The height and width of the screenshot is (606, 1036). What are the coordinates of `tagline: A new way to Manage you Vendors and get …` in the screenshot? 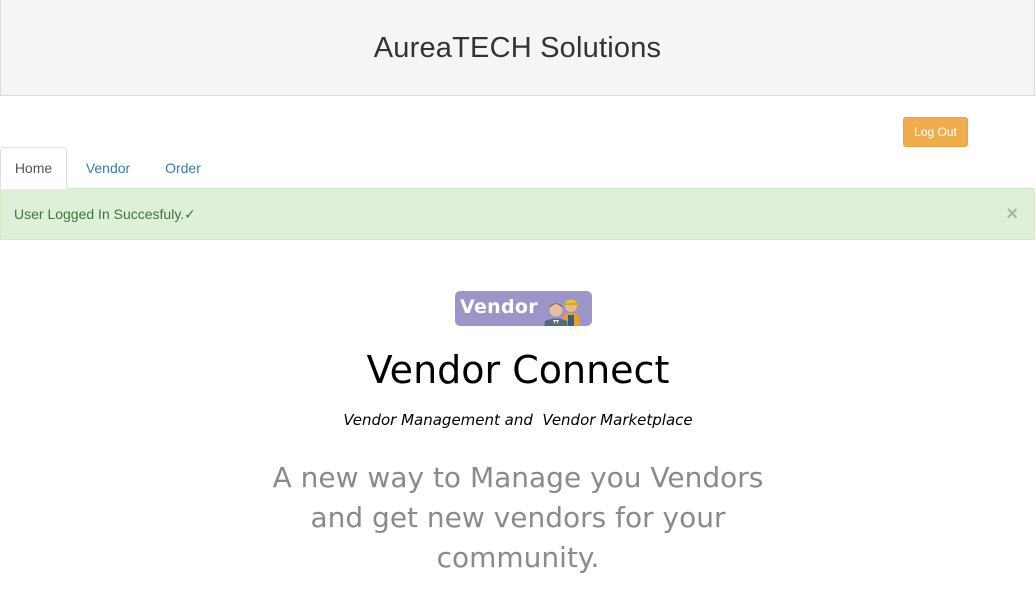 It's located at (518, 517).